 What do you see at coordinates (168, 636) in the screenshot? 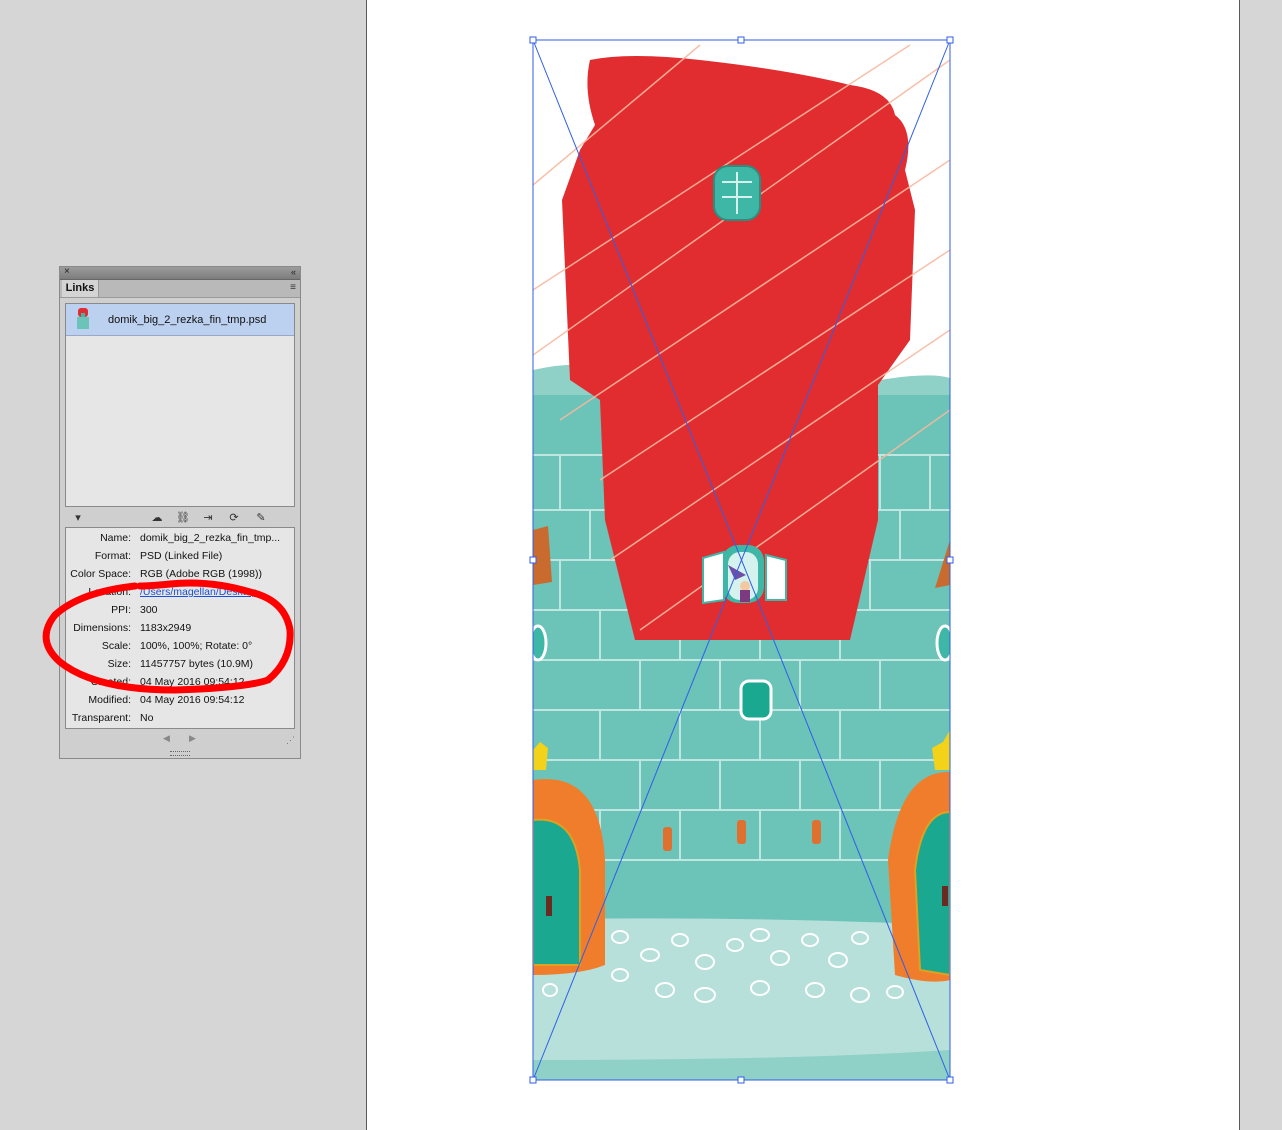
I see `annotation-circle` at bounding box center [168, 636].